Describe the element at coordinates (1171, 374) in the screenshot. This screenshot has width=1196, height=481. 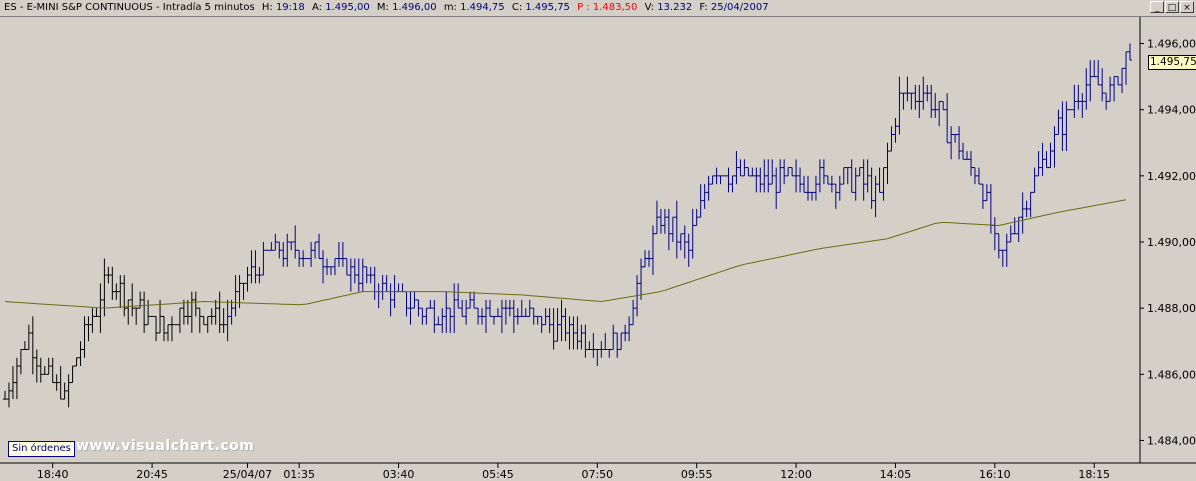
I see `y-tick-label: 1.486,00` at that location.